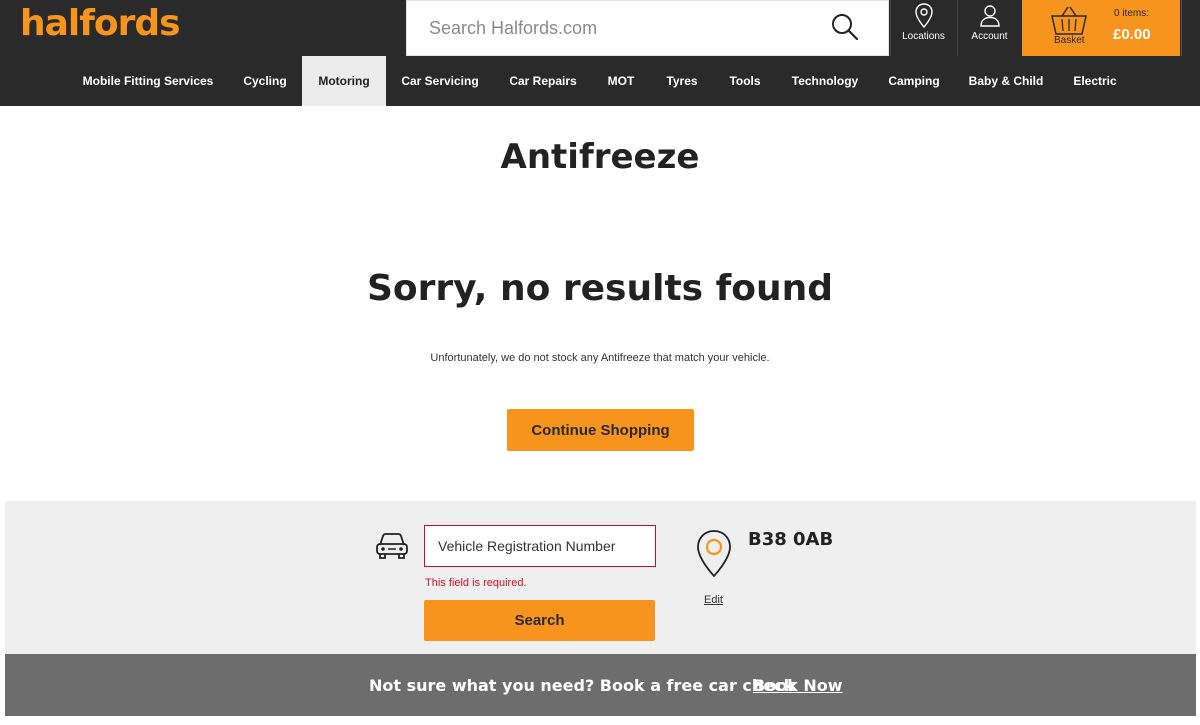  What do you see at coordinates (713, 600) in the screenshot?
I see `edit-location-link: Edit` at bounding box center [713, 600].